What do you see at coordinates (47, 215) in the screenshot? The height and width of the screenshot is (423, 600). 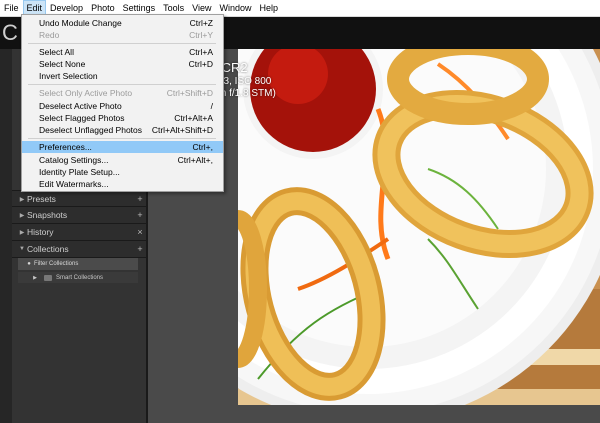 I see `panel-snapshots-label: Snapshots` at bounding box center [47, 215].